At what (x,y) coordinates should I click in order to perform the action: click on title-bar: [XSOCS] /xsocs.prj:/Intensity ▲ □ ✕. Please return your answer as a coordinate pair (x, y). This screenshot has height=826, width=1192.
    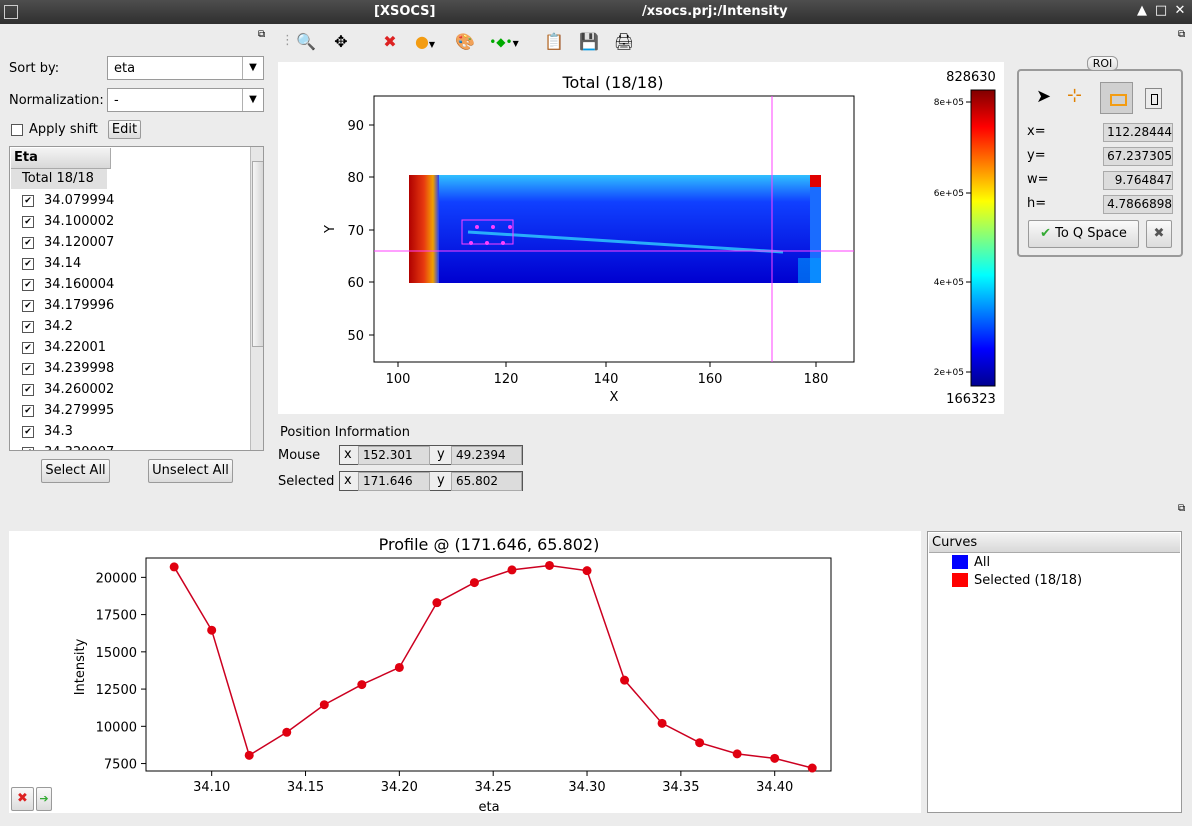
    Looking at the image, I should click on (596, 12).